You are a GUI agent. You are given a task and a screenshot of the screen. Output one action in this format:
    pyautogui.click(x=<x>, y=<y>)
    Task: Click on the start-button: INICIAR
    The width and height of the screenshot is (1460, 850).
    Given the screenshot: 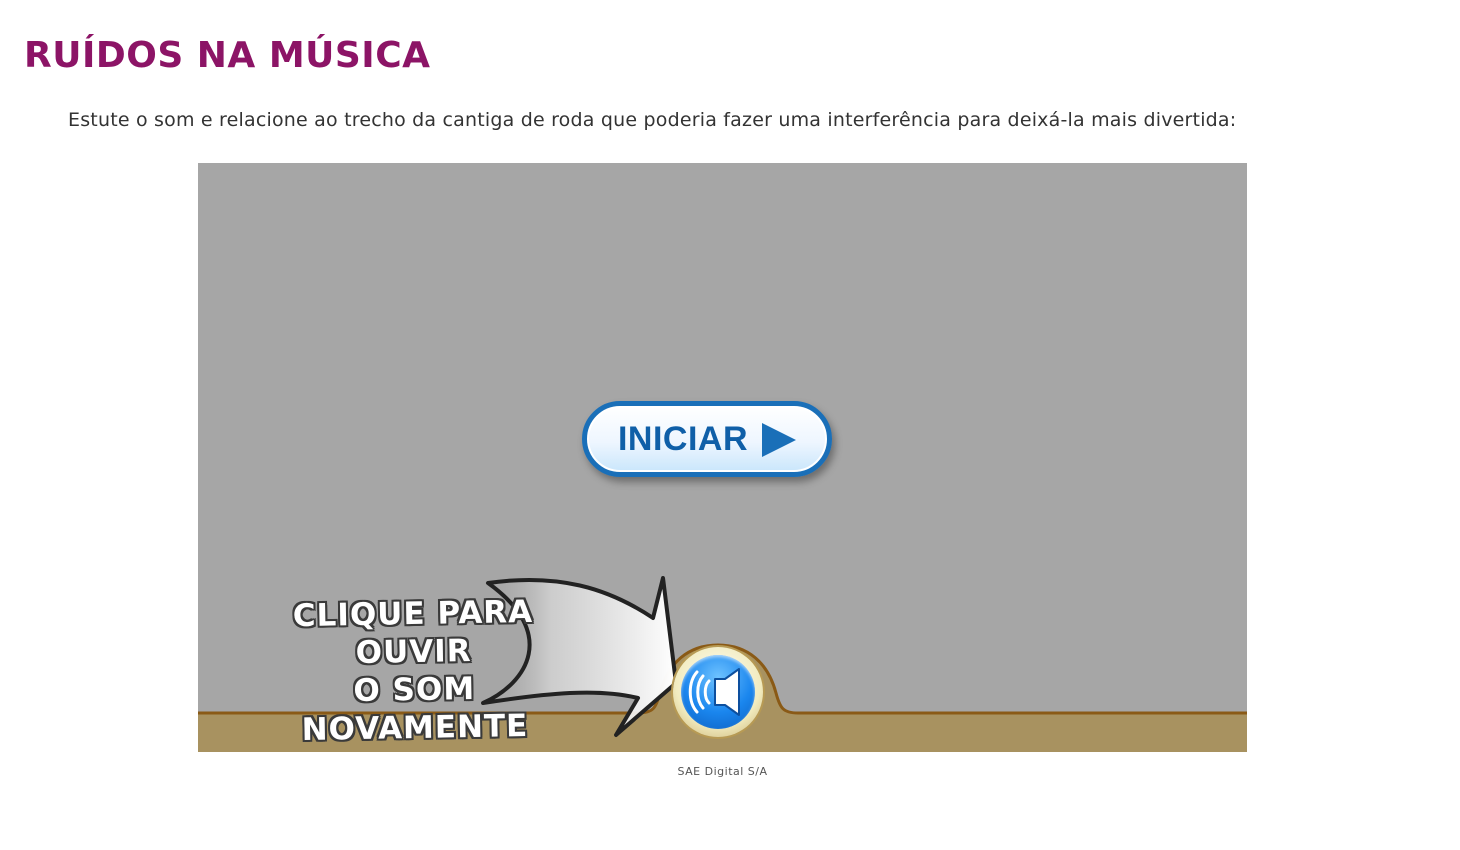 What is the action you would take?
    pyautogui.click(x=707, y=439)
    